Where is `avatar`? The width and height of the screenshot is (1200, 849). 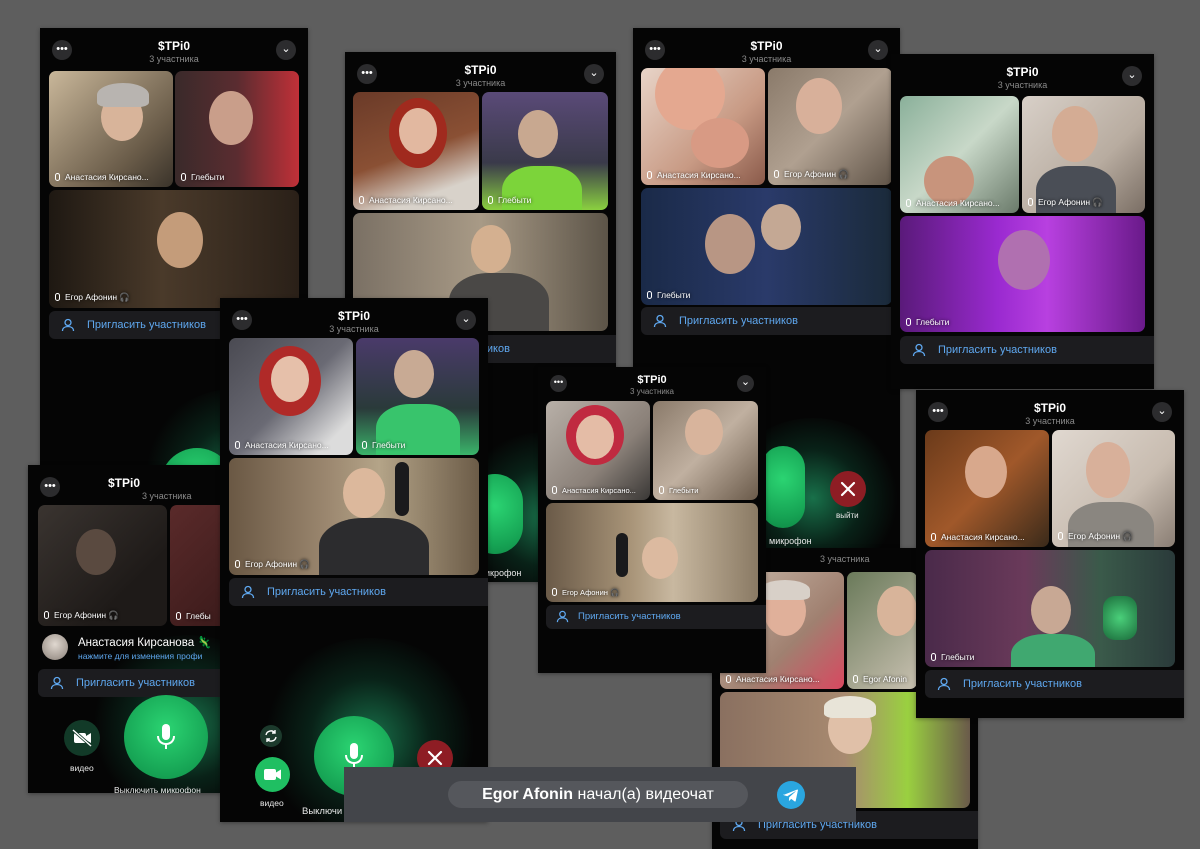 avatar is located at coordinates (55, 647).